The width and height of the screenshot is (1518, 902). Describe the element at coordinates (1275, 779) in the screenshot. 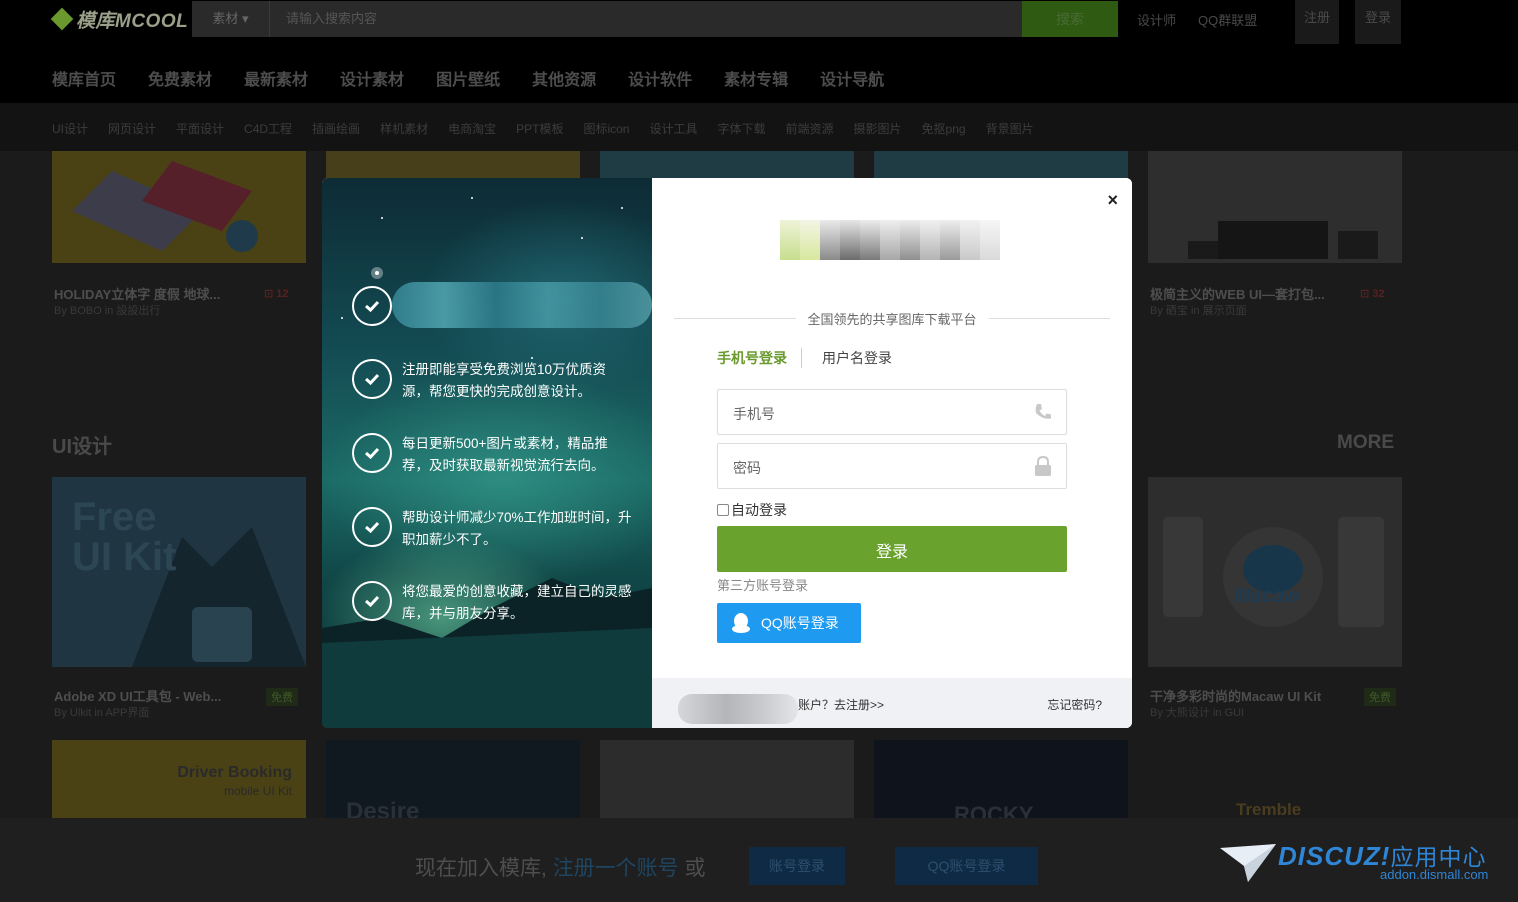

I see `card-thumbnail: Tremble` at that location.